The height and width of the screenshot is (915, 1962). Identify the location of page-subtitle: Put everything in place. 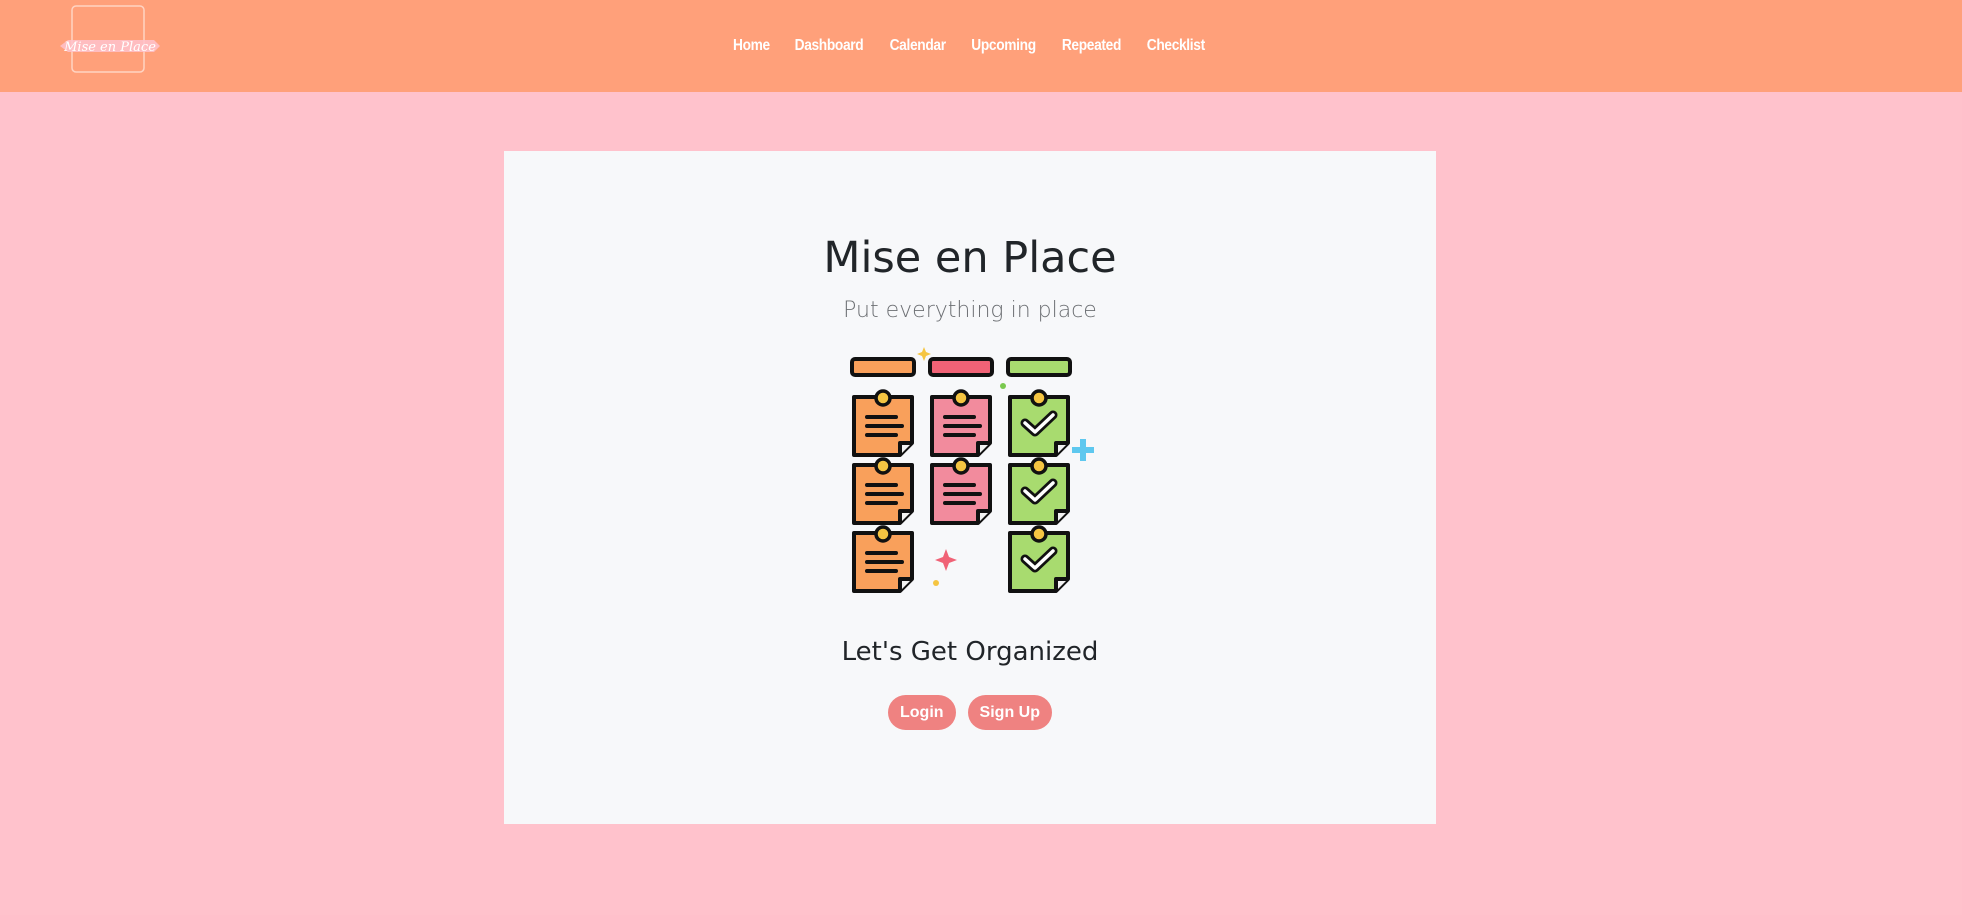
(970, 310).